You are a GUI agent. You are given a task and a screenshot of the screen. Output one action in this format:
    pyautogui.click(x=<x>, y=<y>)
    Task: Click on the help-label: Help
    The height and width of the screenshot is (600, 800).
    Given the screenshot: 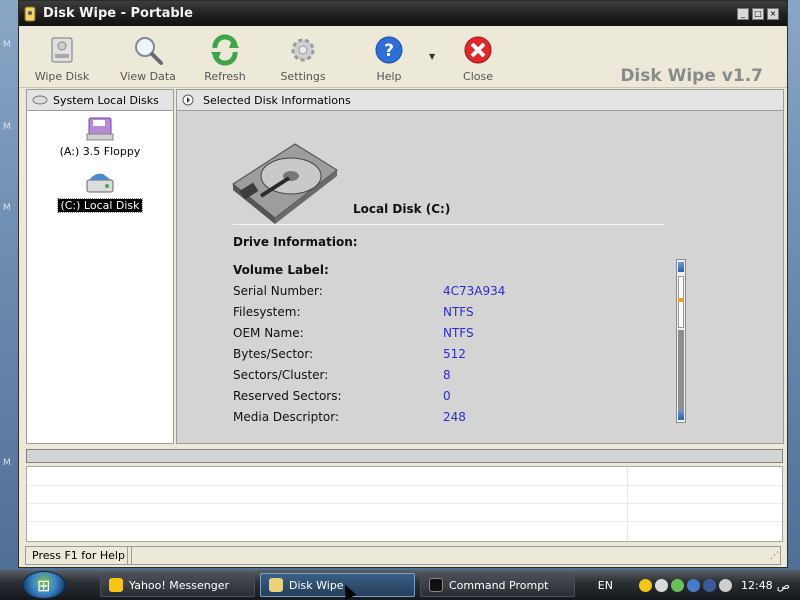 What is the action you would take?
    pyautogui.click(x=389, y=76)
    